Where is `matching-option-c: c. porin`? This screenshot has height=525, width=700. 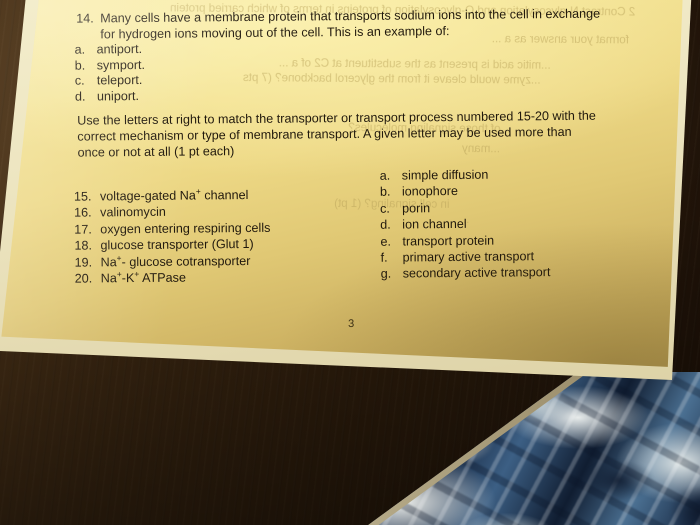 matching-option-c: c. porin is located at coordinates (465, 208).